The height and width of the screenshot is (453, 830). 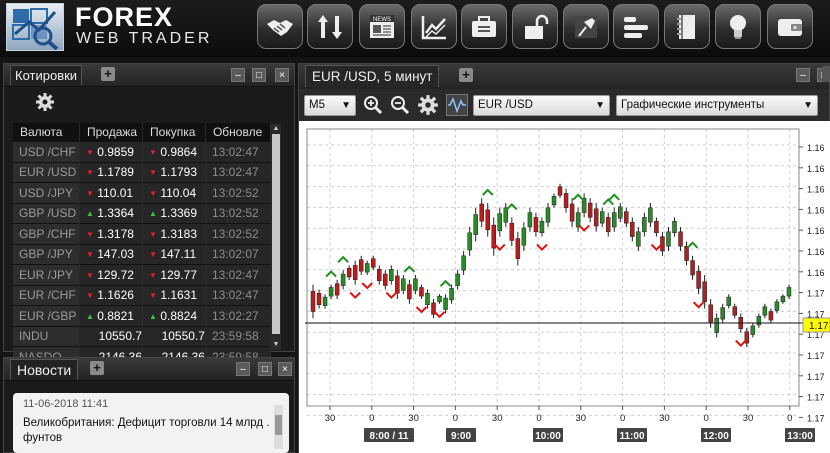 I want to click on col-updated: Обновле, so click(x=238, y=132).